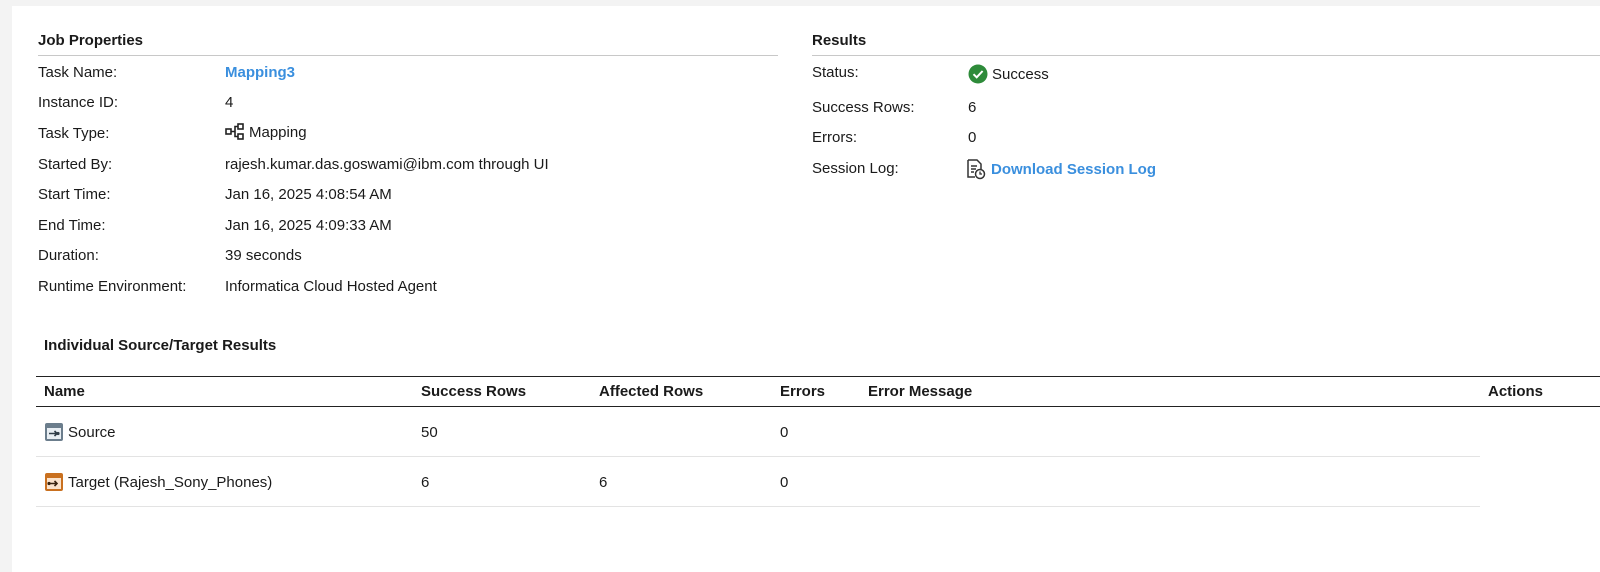  Describe the element at coordinates (429, 432) in the screenshot. I see `source-success-rows: 50` at that location.